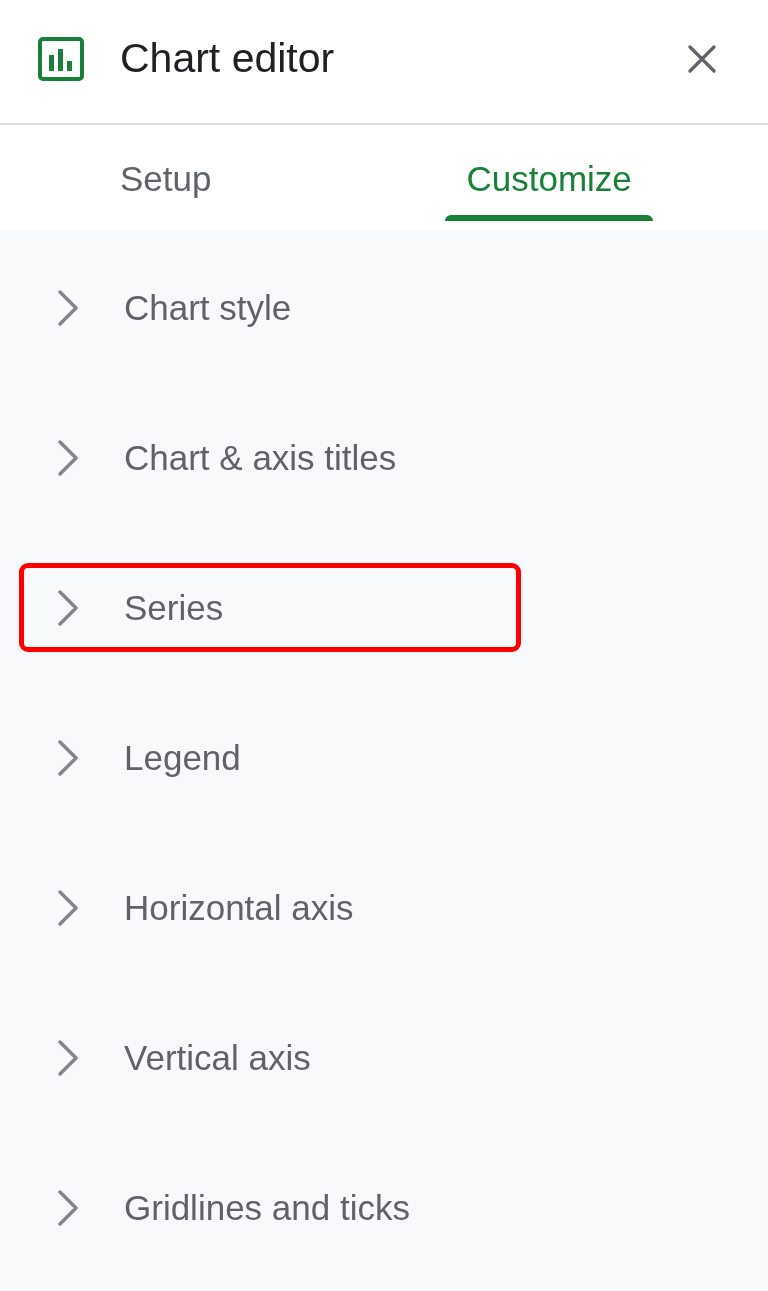 The image size is (768, 1291). I want to click on section-header: Gridlines and ticks, so click(270, 1207).